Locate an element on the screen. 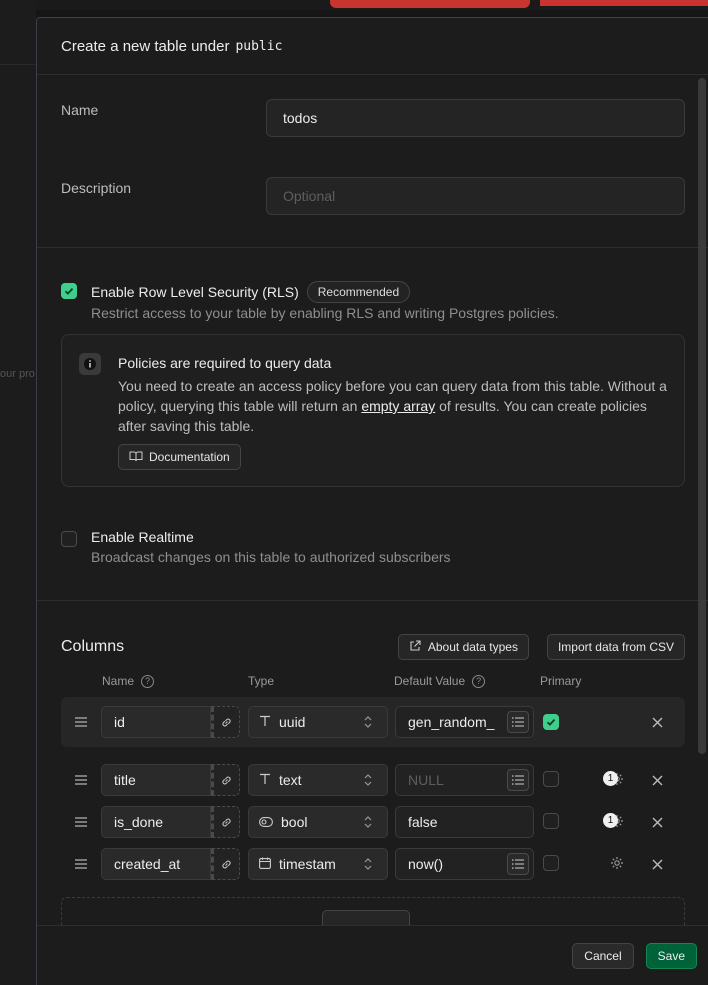  header-type: Type is located at coordinates (261, 681).